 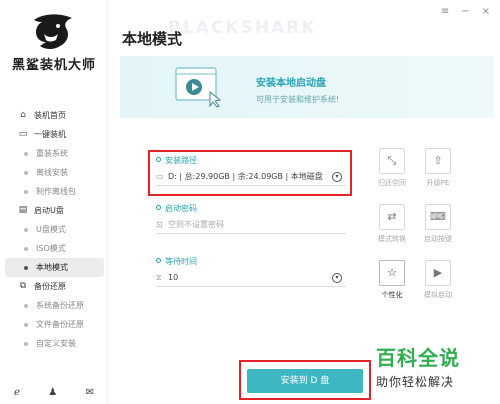 I want to click on shrink-icon: ⤡, so click(x=392, y=161).